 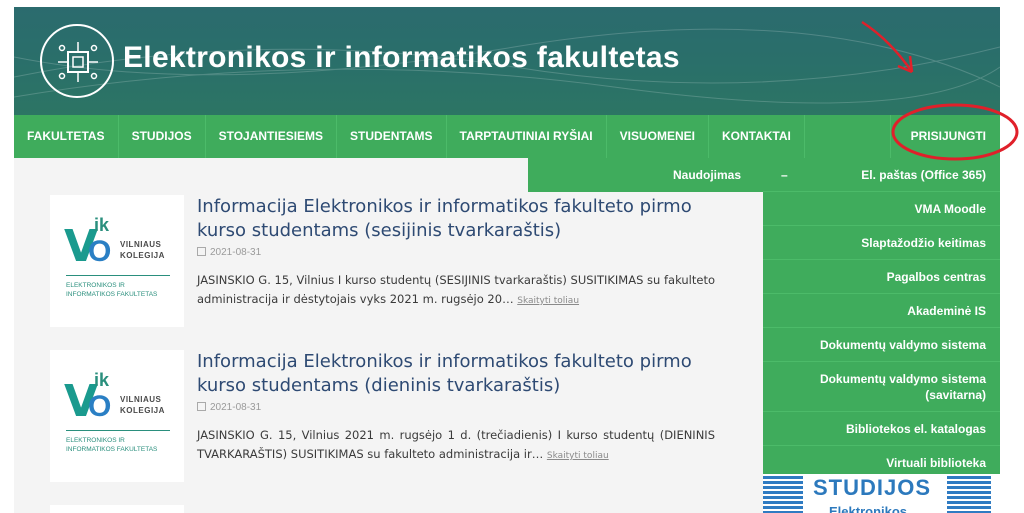 I want to click on nav-item-stojantiesiems: STOJANTIESIEMS, so click(x=272, y=136).